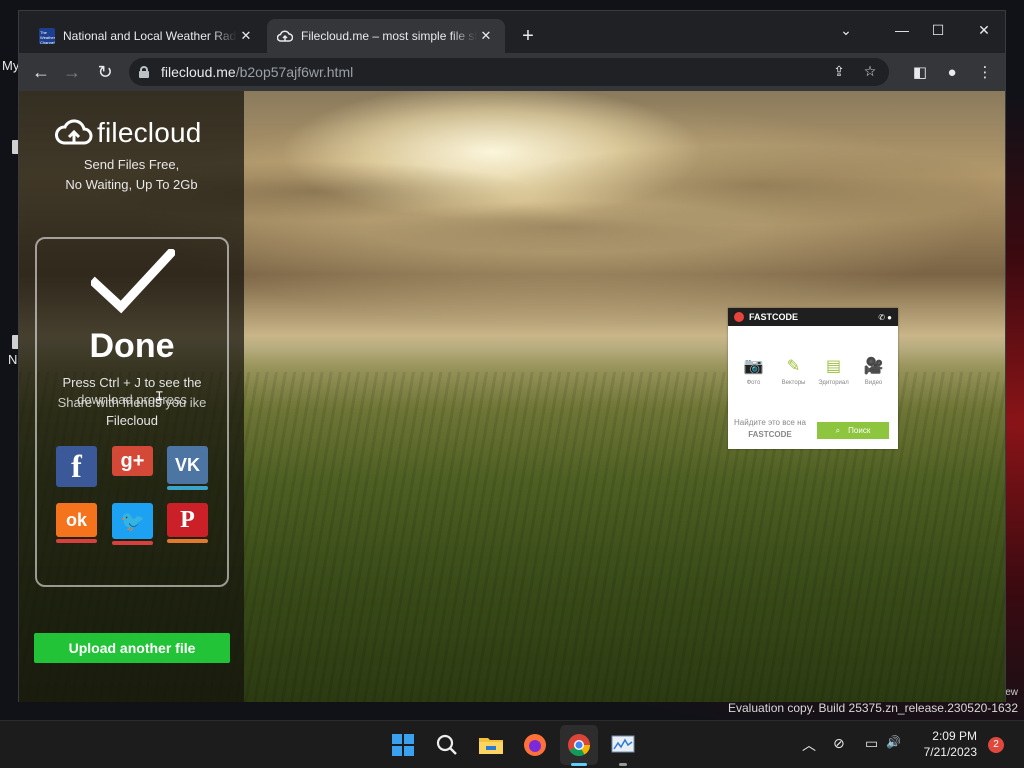  What do you see at coordinates (739, 317) in the screenshot?
I see `flame-icon` at bounding box center [739, 317].